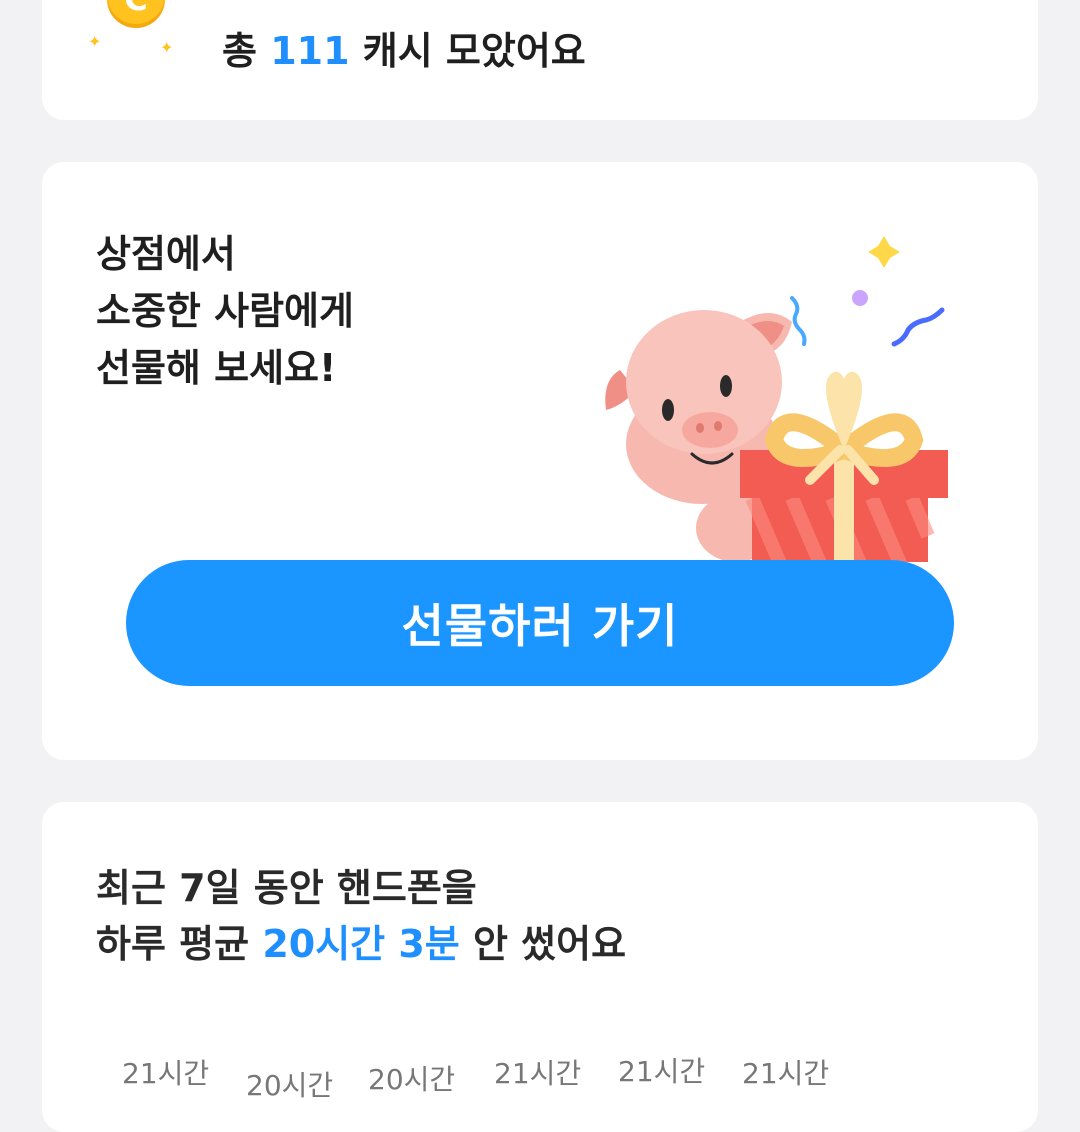 This screenshot has width=1080, height=1132. Describe the element at coordinates (136, 14) in the screenshot. I see `coin-icon: C` at that location.